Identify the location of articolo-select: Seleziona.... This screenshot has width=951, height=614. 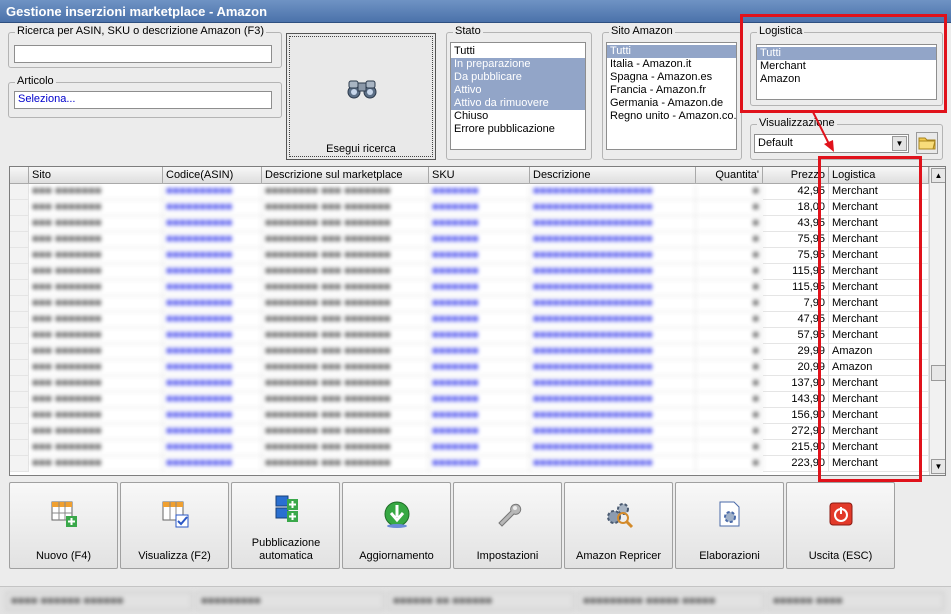
(143, 100).